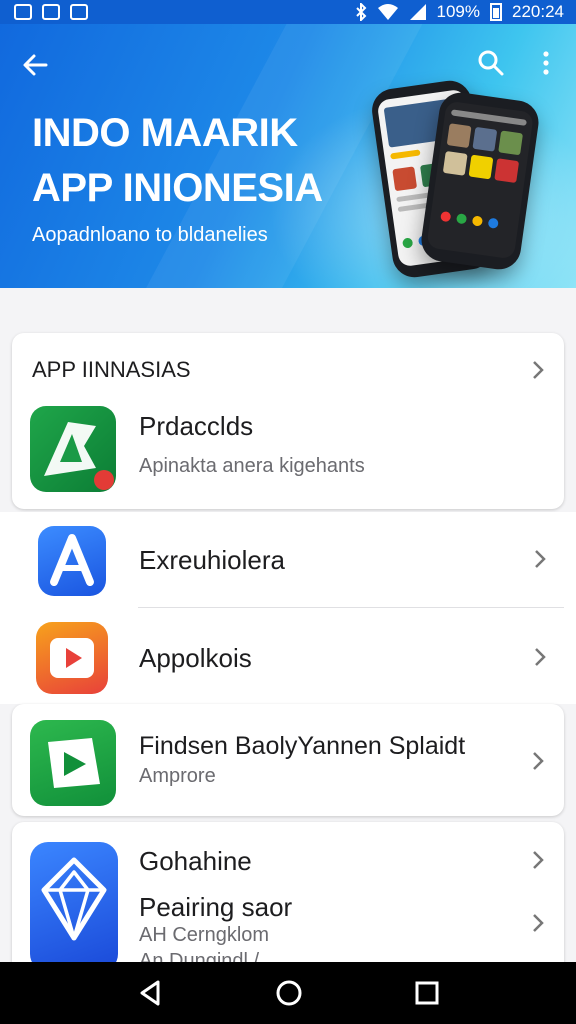 Image resolution: width=576 pixels, height=1024 pixels. I want to click on back-triangle-icon, so click(151, 993).